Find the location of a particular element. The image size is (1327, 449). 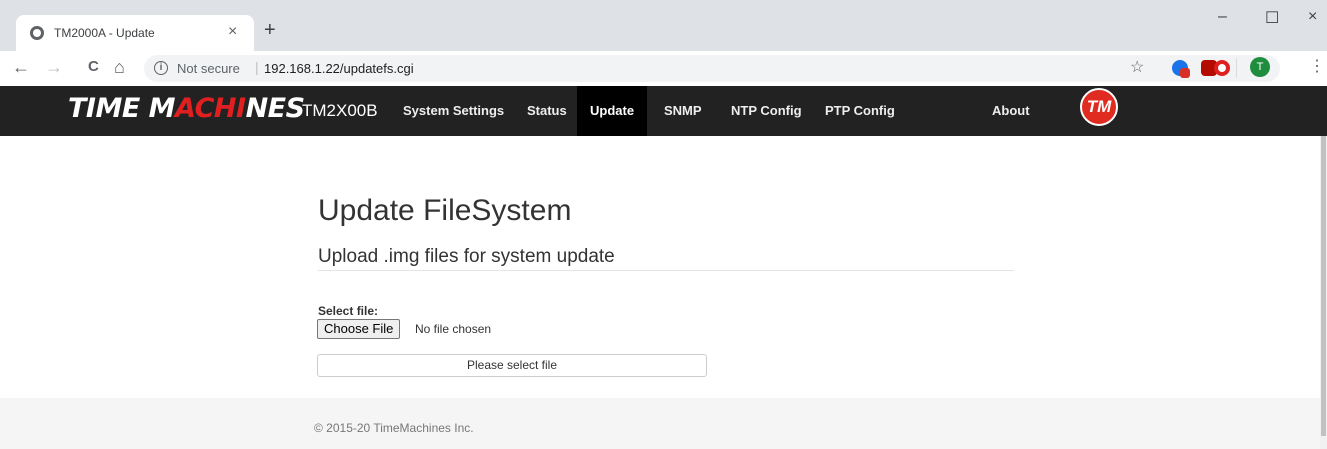

page-subtitle: Upload .img files for system update is located at coordinates (466, 256).